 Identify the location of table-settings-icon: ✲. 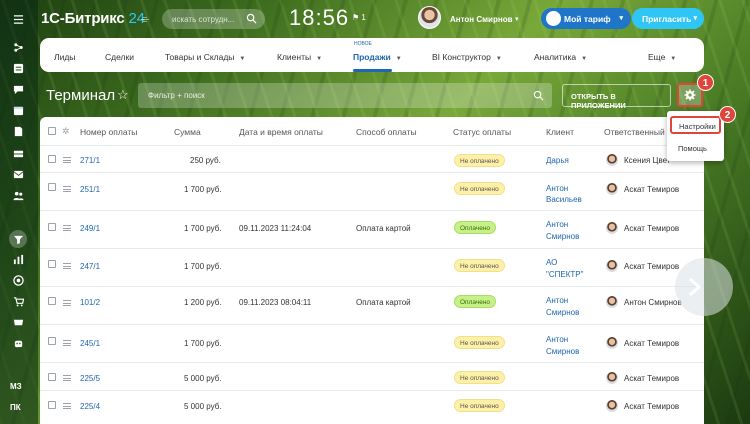
(66, 131).